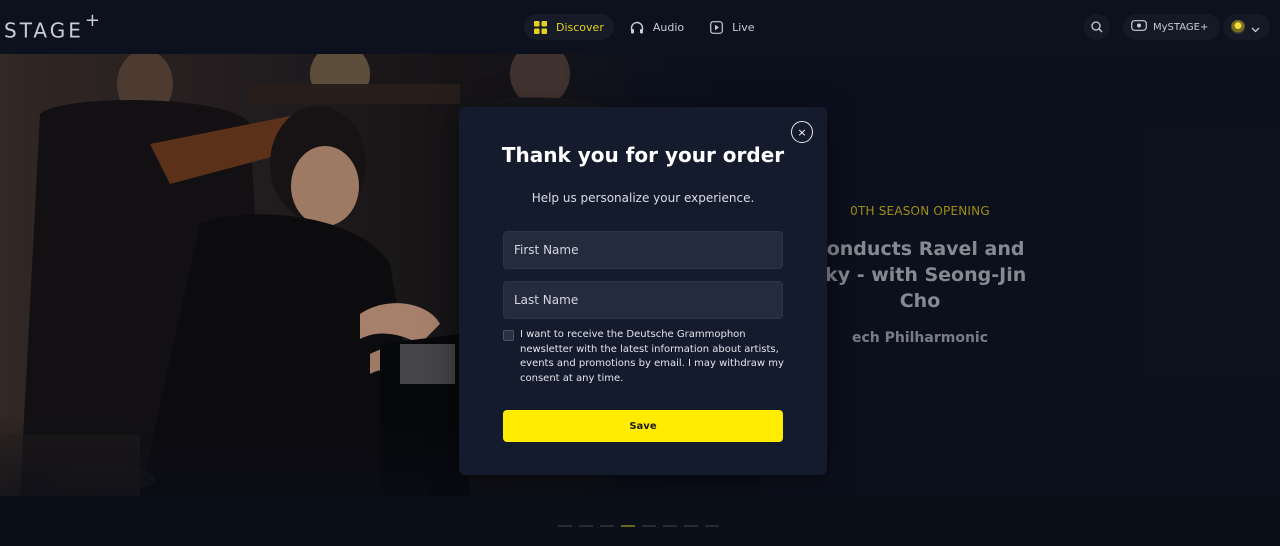 The width and height of the screenshot is (1280, 546). Describe the element at coordinates (643, 426) in the screenshot. I see `save-button: Save` at that location.